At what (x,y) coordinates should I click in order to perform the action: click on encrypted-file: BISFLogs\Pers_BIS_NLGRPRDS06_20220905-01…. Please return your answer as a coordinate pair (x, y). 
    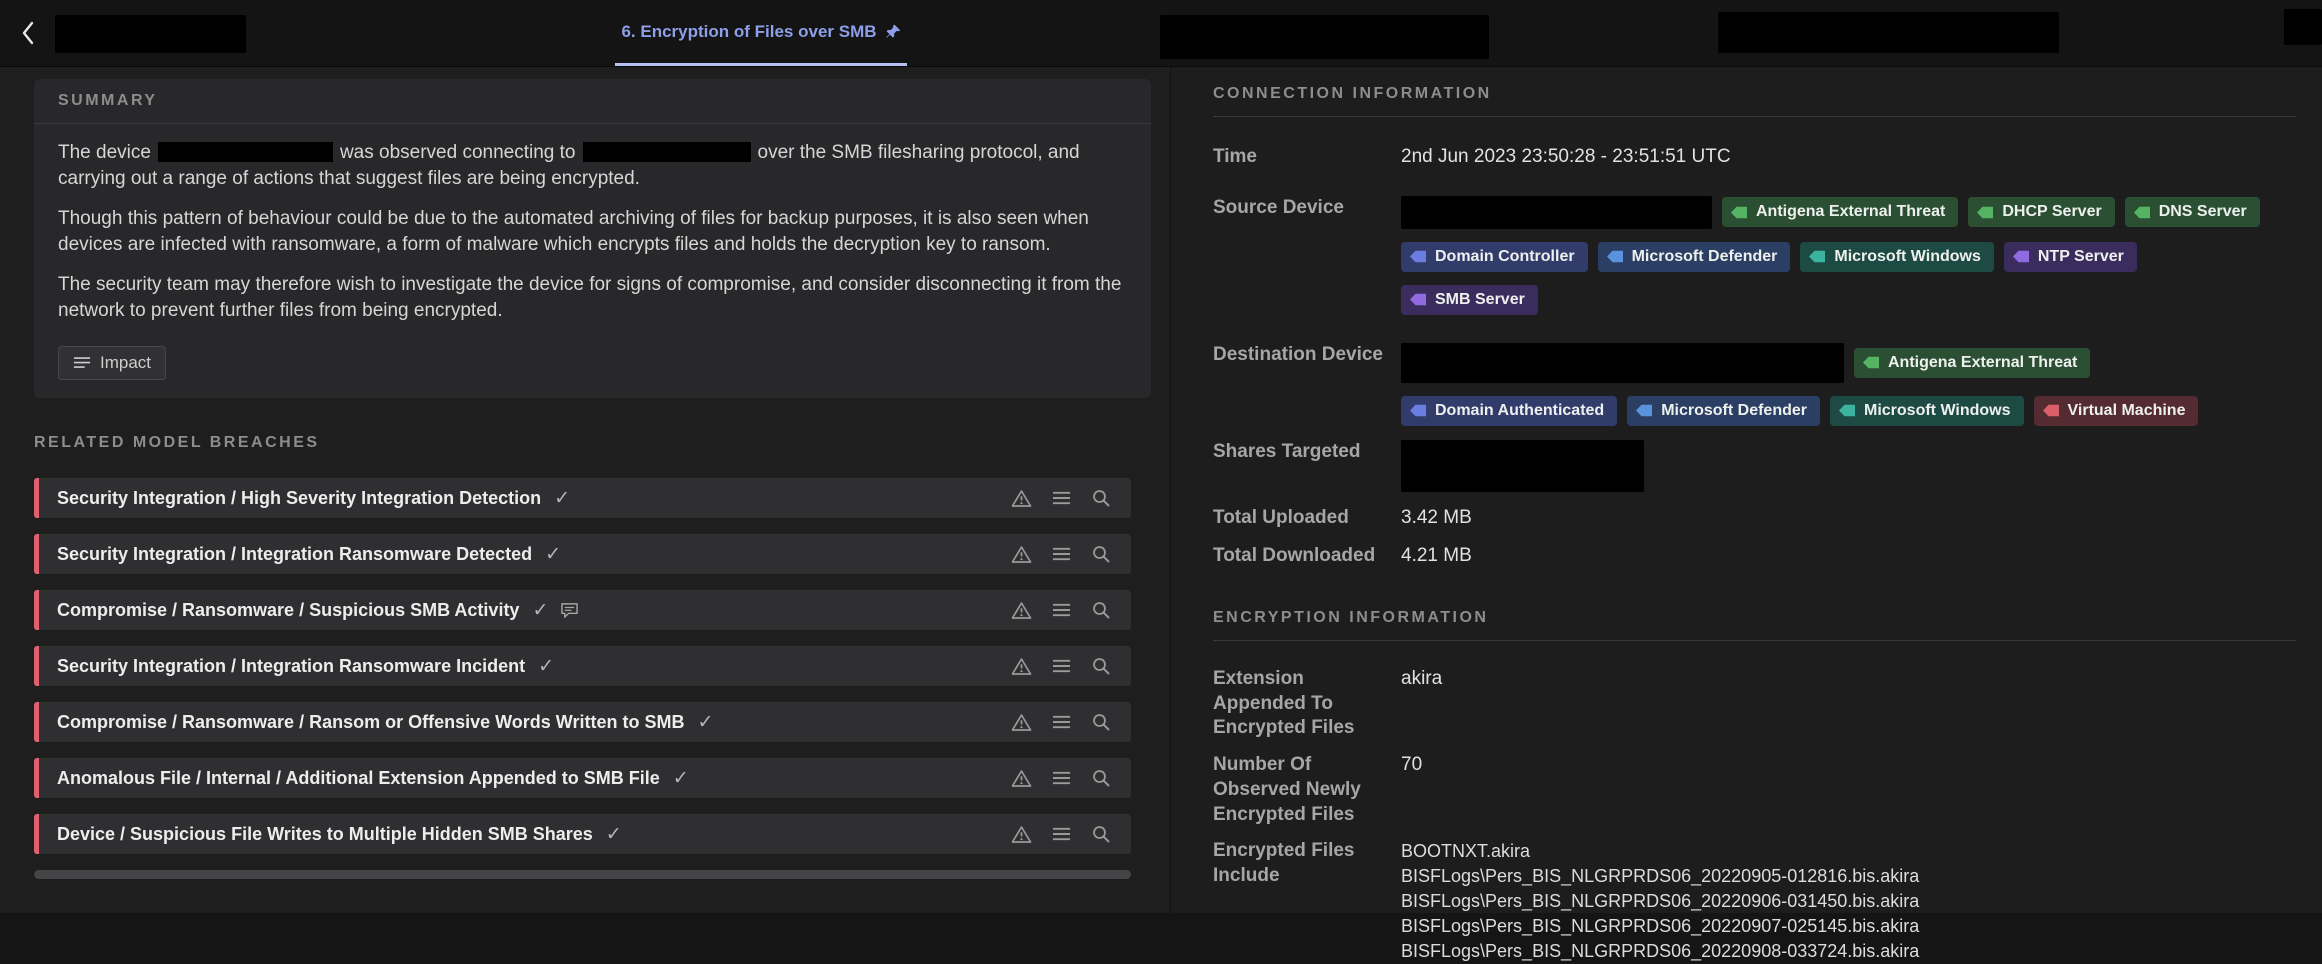
    Looking at the image, I should click on (1660, 876).